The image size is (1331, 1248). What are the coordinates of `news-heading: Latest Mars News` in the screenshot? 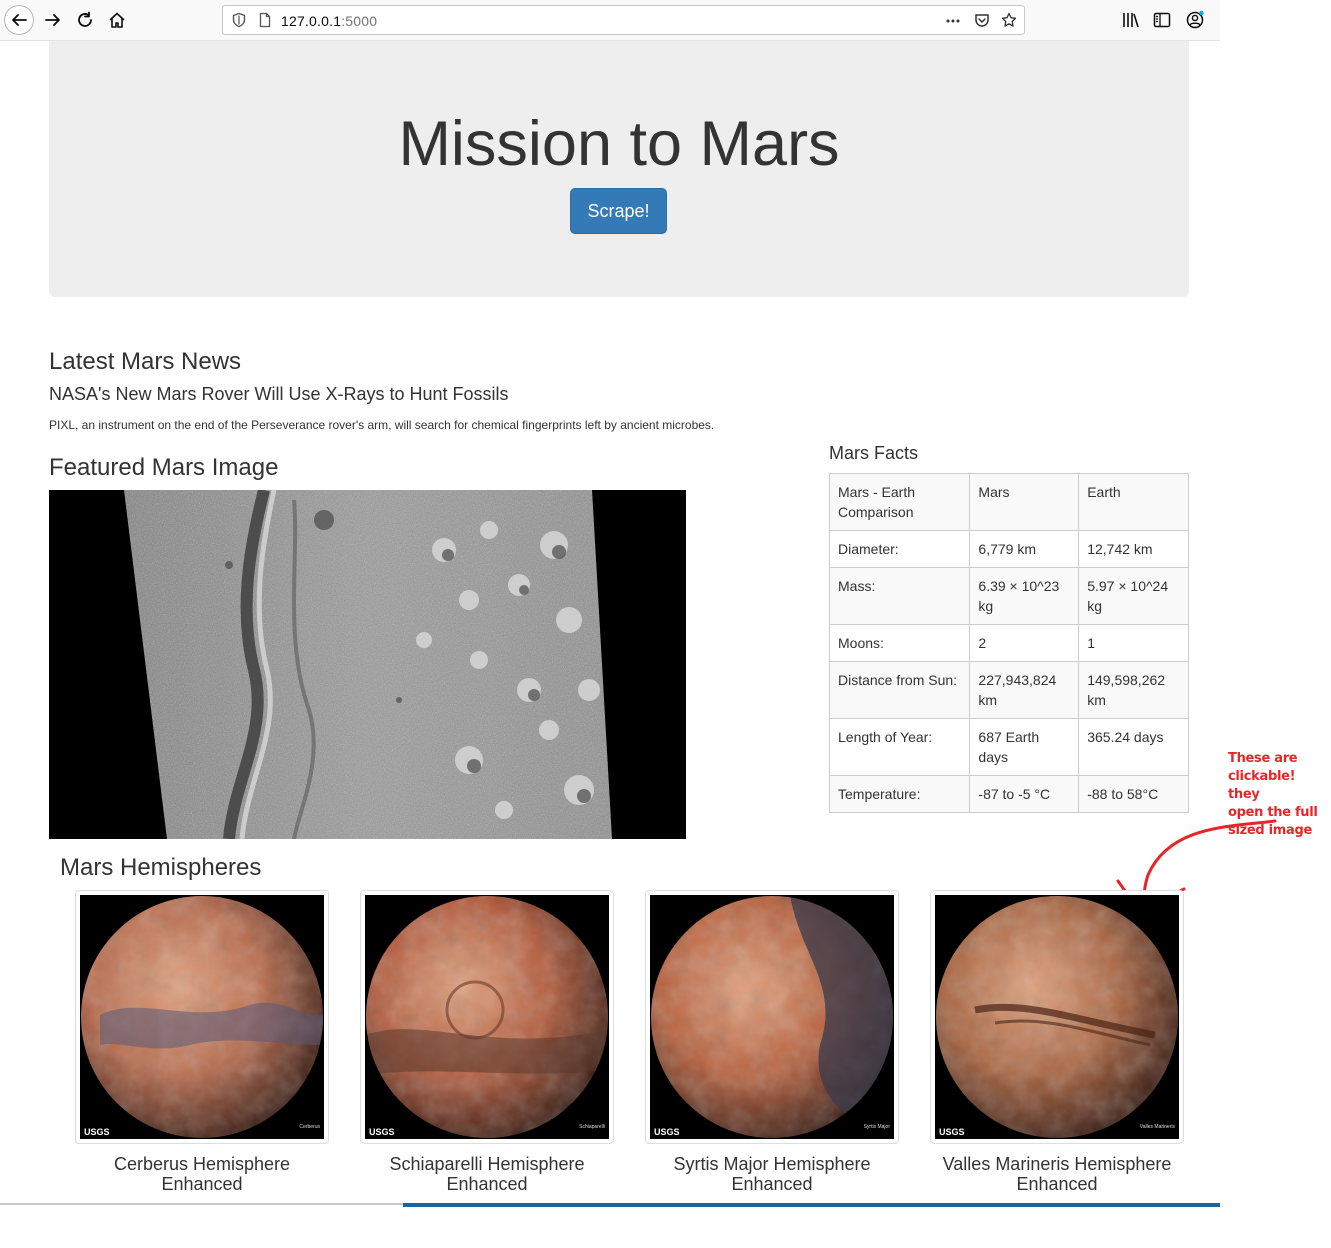 It's located at (145, 361).